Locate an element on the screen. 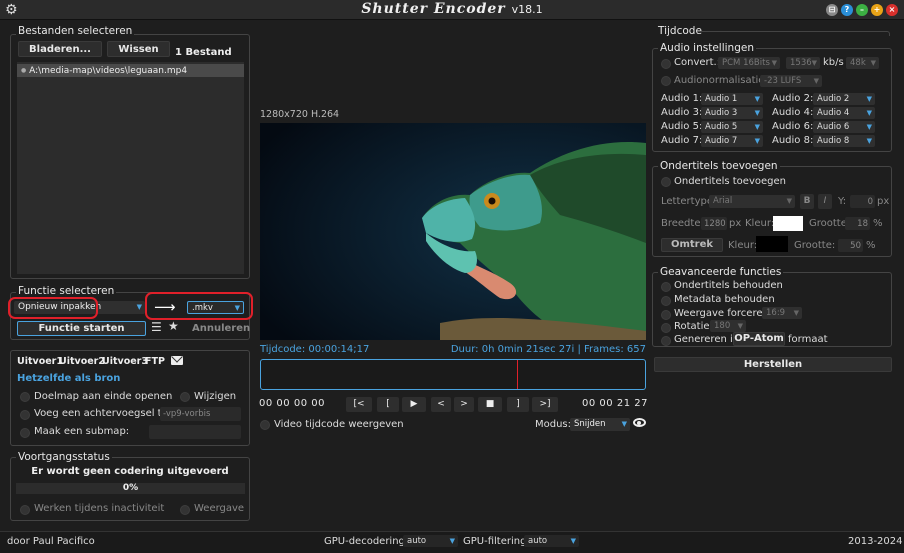  rotate-radio is located at coordinates (666, 328).